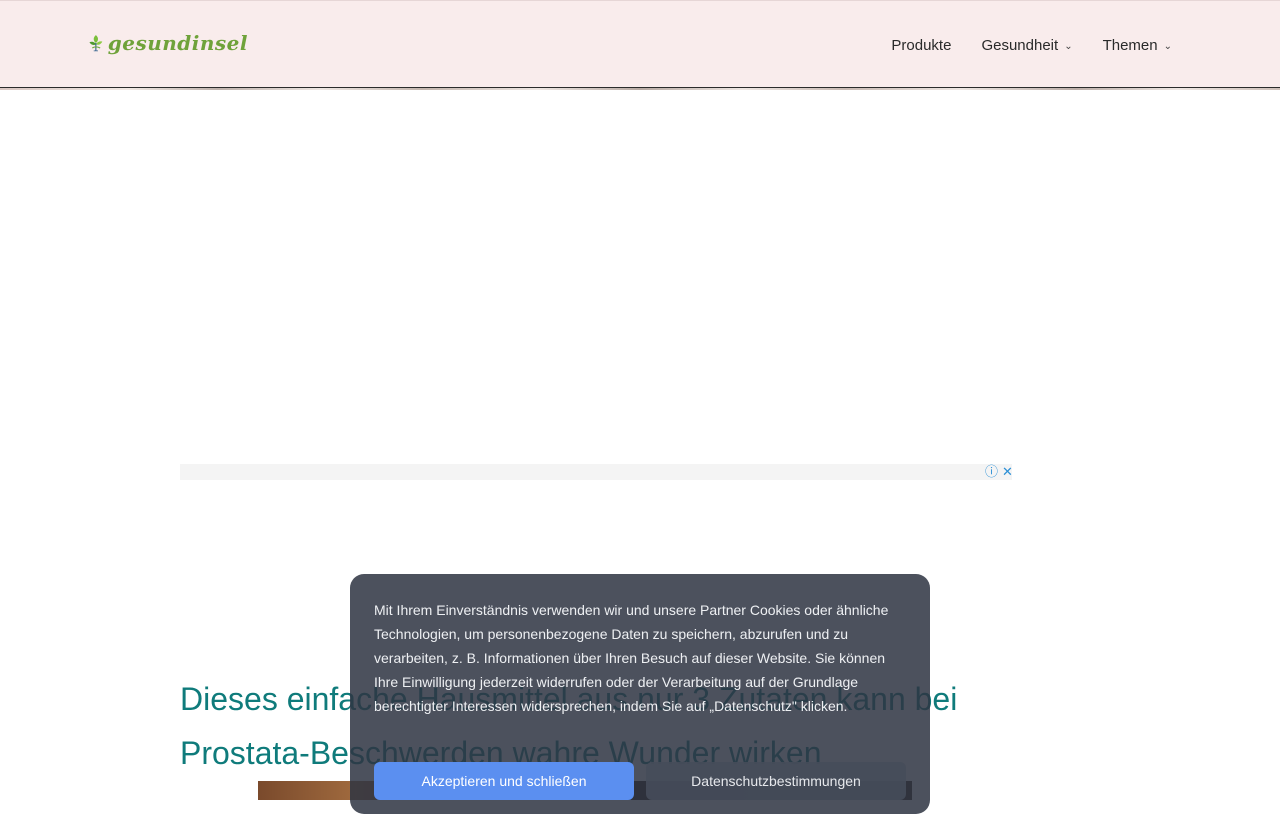 The width and height of the screenshot is (1280, 814). I want to click on nav-item-gesundheit: Gesundheit ⌄, so click(1026, 45).